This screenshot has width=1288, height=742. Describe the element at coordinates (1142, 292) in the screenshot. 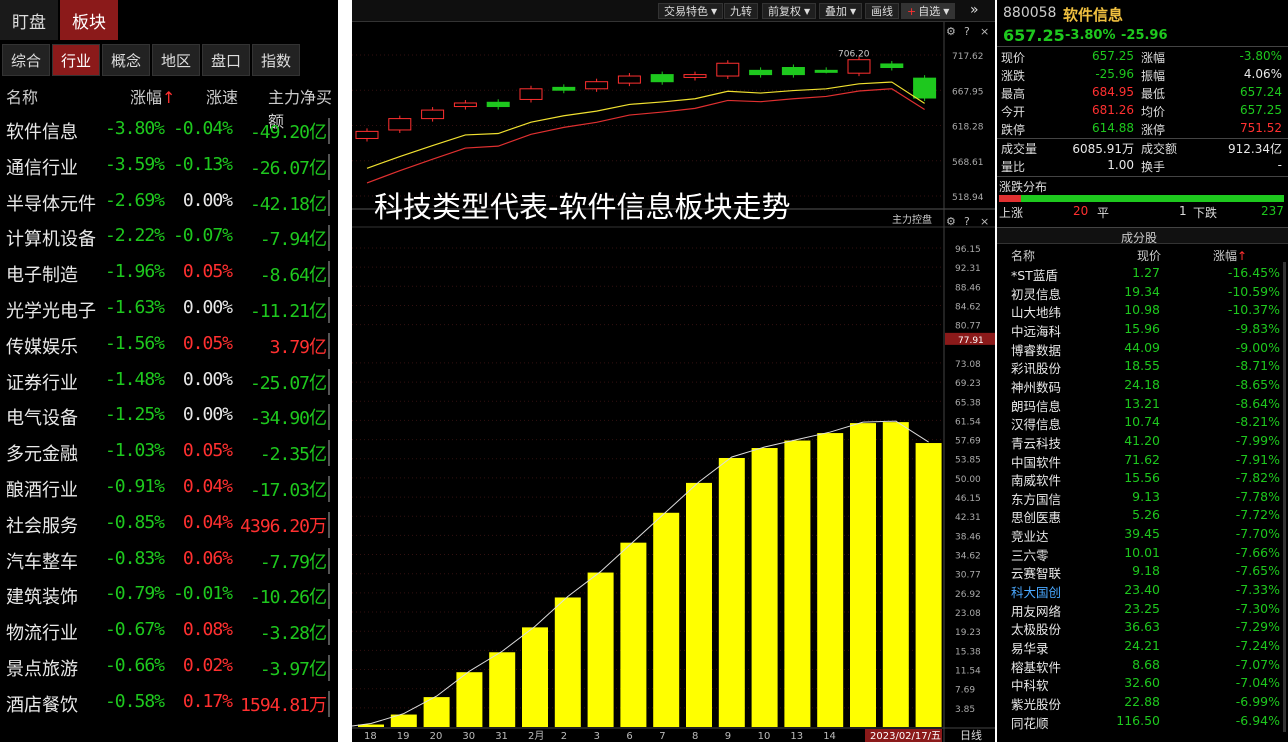

I see `constituent-row: 初灵信息 19.34 -10.59%` at that location.